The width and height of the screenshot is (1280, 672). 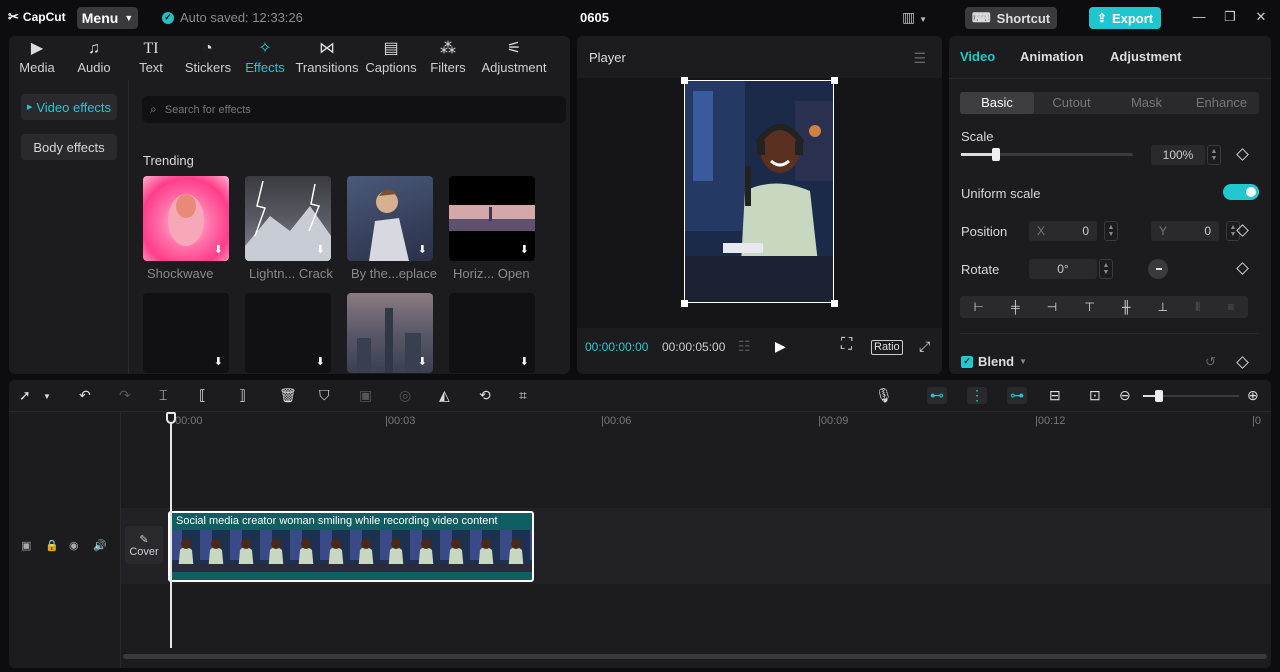 I want to click on delete-icon: 🗑, so click(x=288, y=395).